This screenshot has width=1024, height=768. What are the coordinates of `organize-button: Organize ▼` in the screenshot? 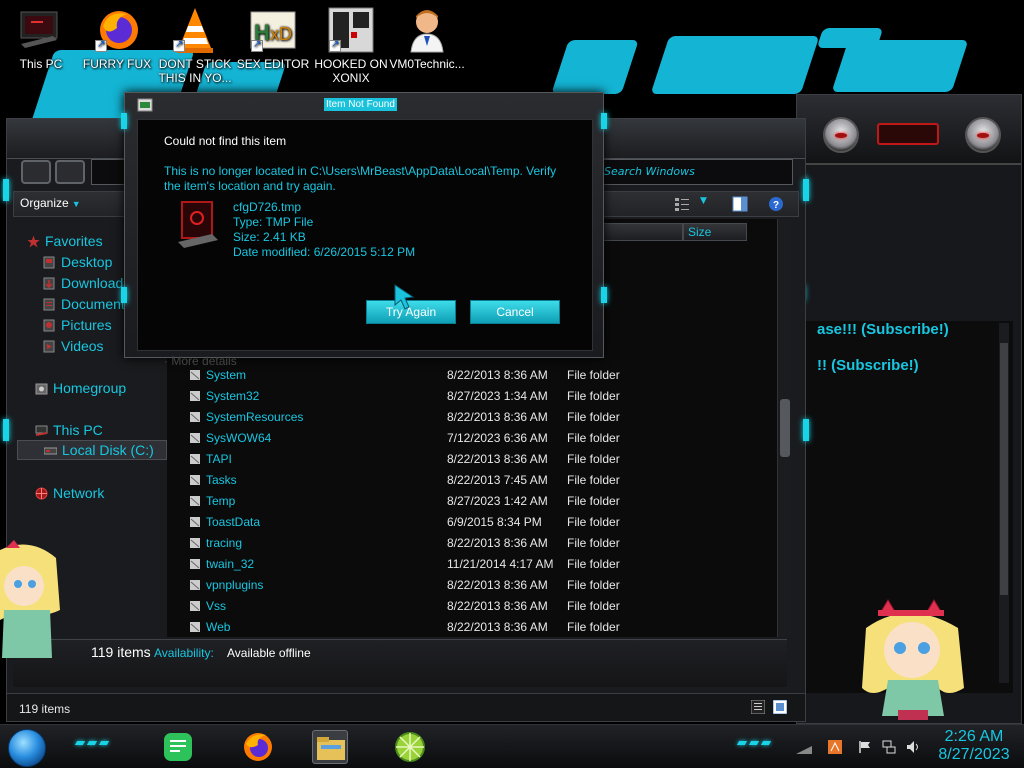 It's located at (50, 203).